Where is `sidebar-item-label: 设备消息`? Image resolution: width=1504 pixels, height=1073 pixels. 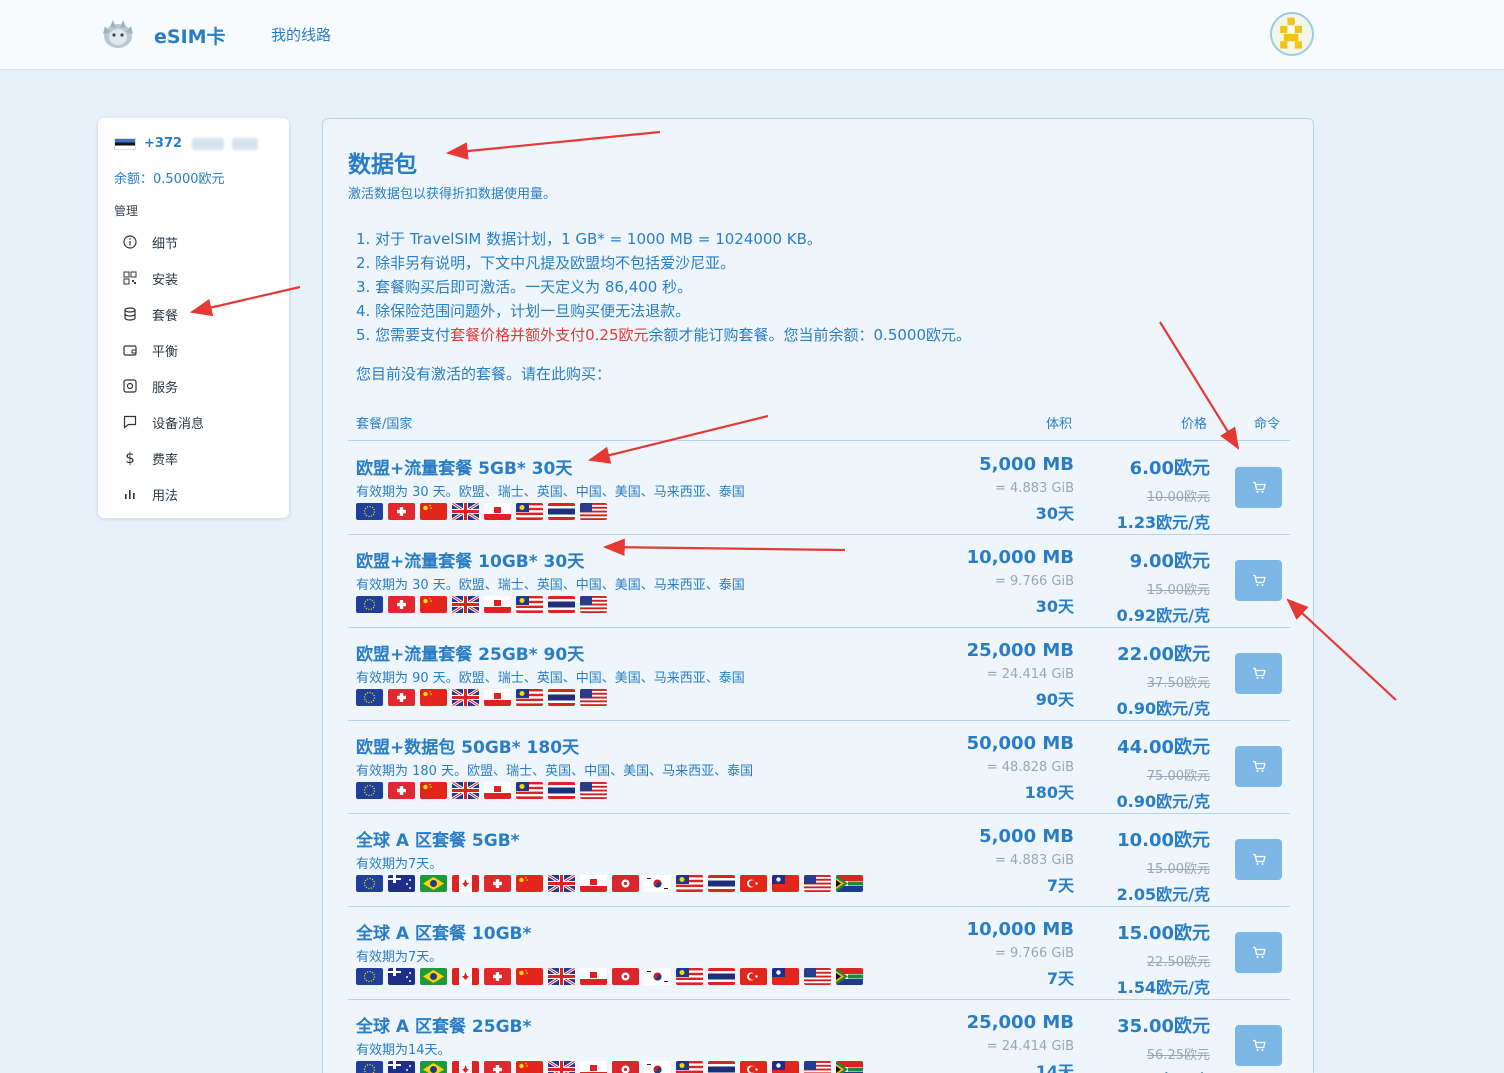
sidebar-item-label: 设备消息 is located at coordinates (178, 424).